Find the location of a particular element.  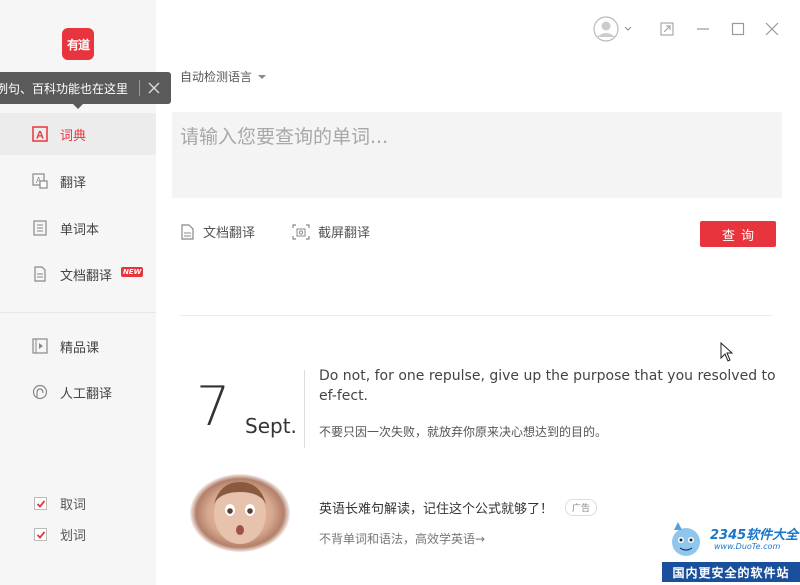

feature-tooltip: 例句、百科功能也在这里 is located at coordinates (85, 90).